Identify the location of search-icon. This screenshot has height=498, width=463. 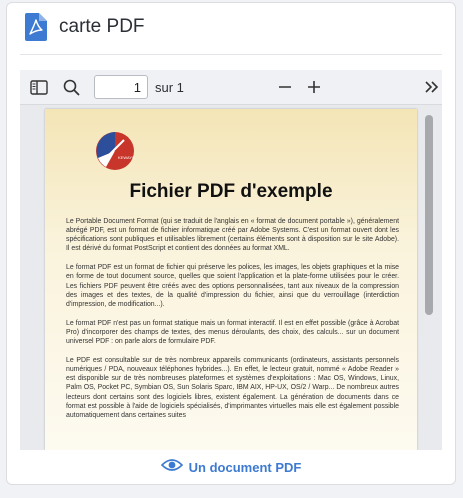
(71, 87).